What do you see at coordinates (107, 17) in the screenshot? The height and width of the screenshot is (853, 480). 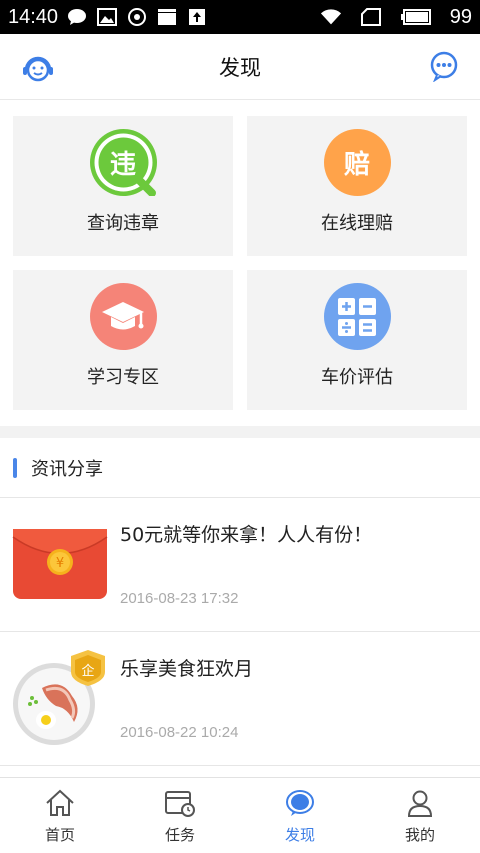 I see `image-icon` at bounding box center [107, 17].